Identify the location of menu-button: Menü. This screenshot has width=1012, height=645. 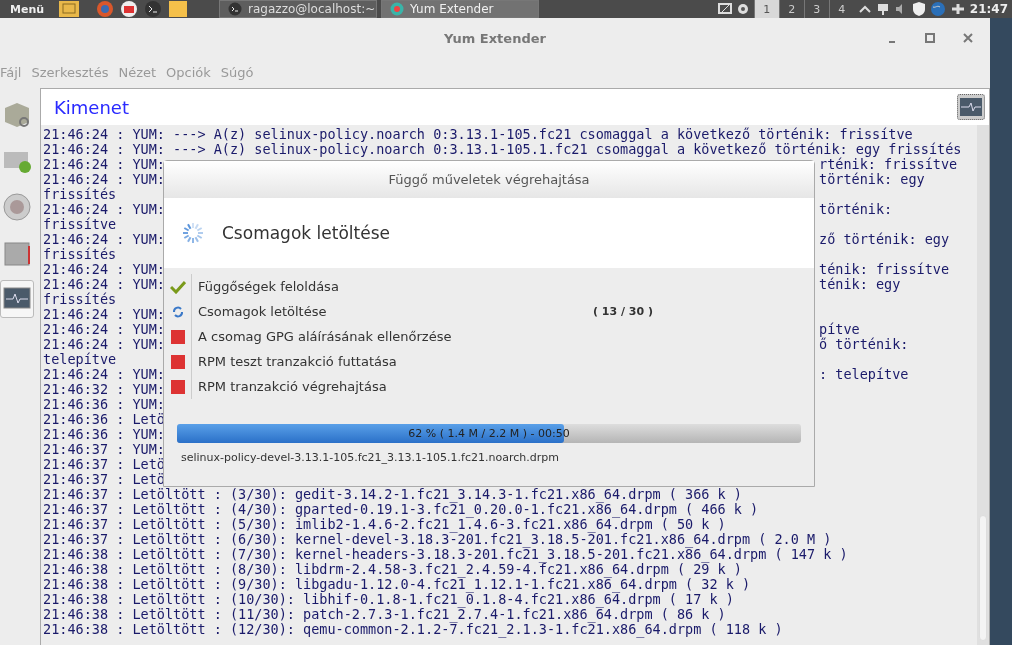
(27, 9).